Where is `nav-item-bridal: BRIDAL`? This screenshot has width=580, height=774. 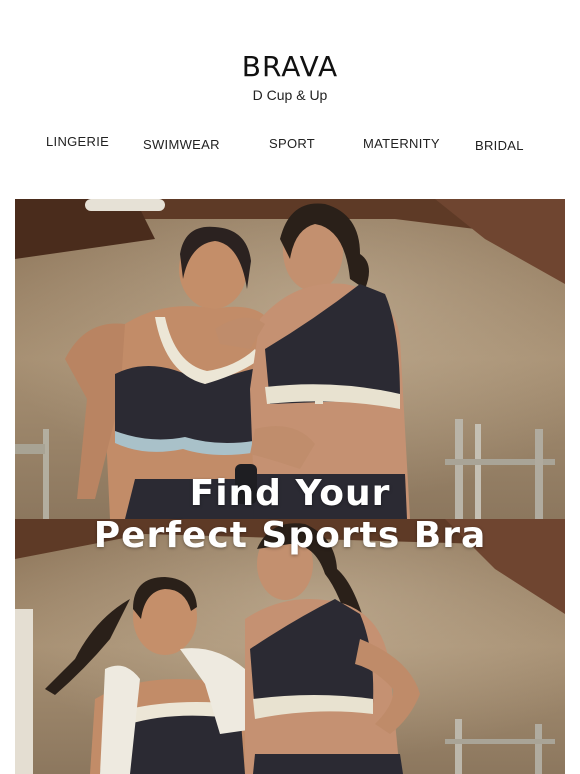 nav-item-bridal: BRIDAL is located at coordinates (499, 145).